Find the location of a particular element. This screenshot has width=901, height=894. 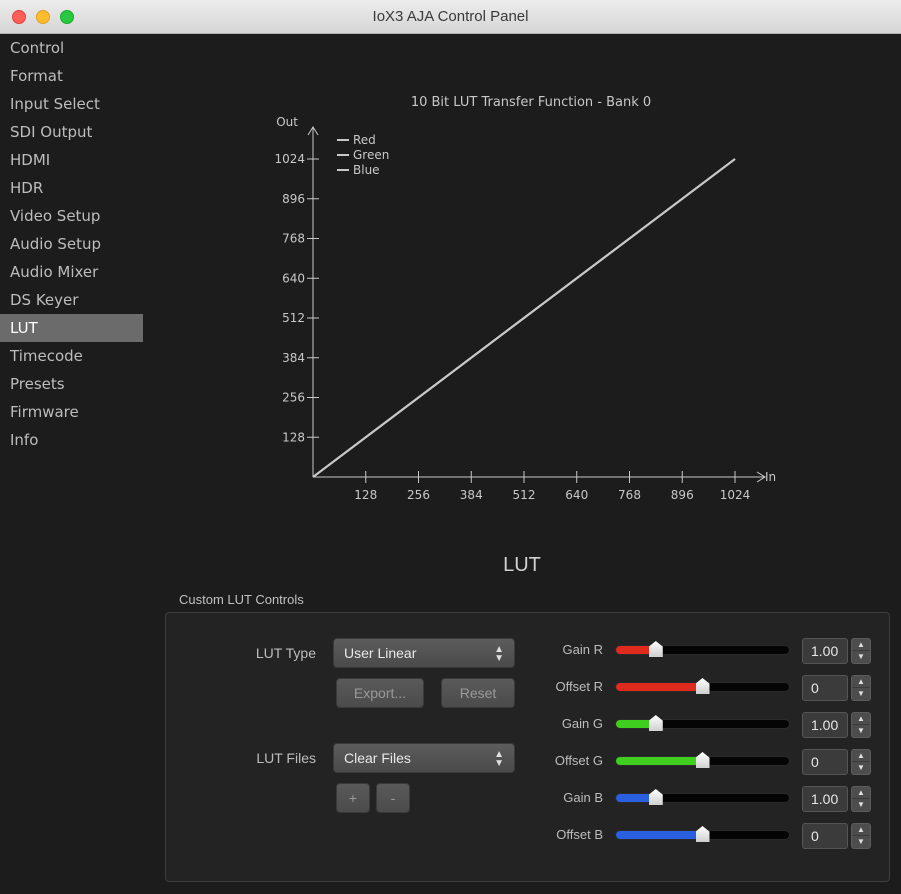

sidebar-item-format: Format is located at coordinates (71, 76).